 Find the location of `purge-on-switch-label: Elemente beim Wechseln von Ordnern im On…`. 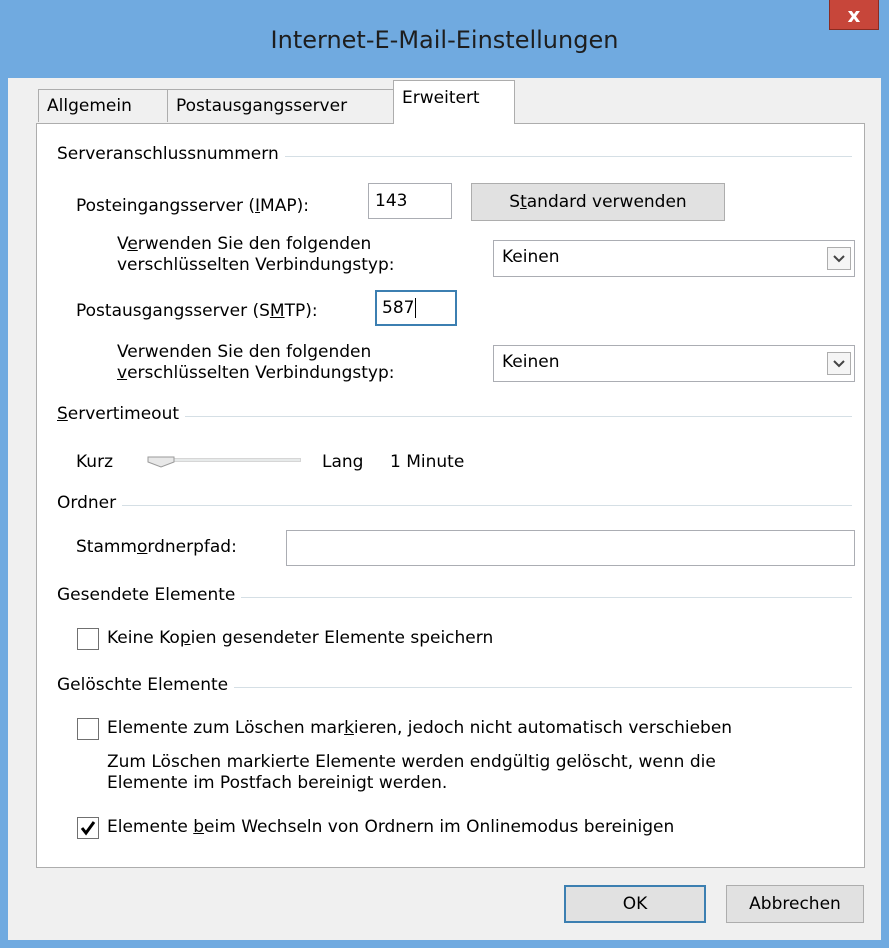

purge-on-switch-label: Elemente beim Wechseln von Ordnern im On… is located at coordinates (390, 827).